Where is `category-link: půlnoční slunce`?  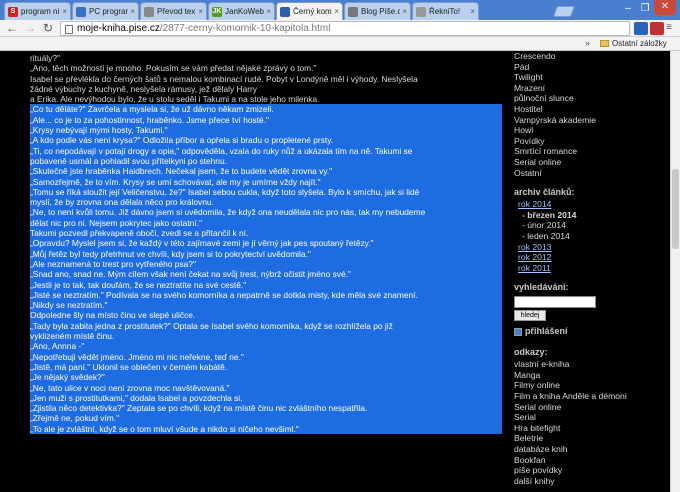 category-link: půlnoční slunce is located at coordinates (589, 98).